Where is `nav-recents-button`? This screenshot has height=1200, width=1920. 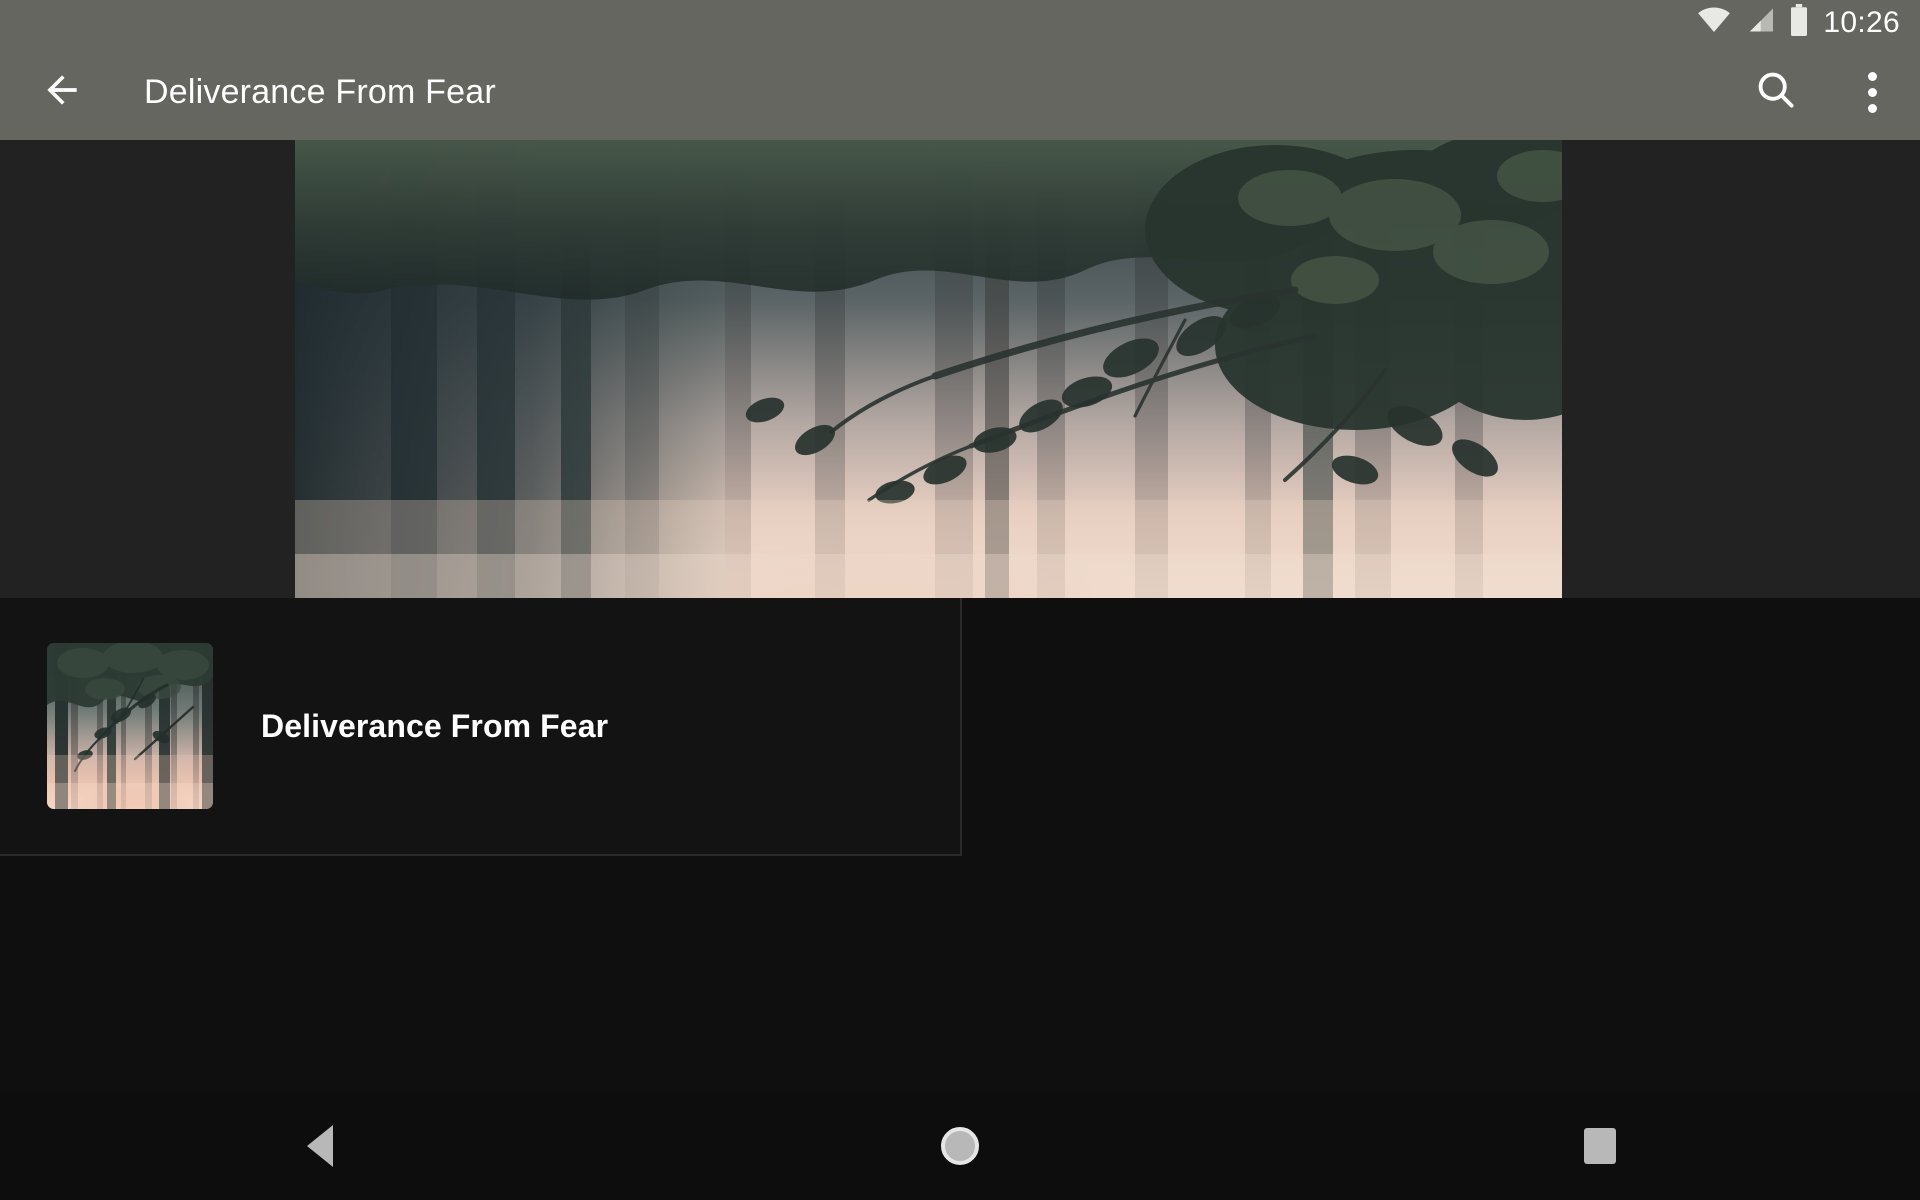 nav-recents-button is located at coordinates (1600, 1146).